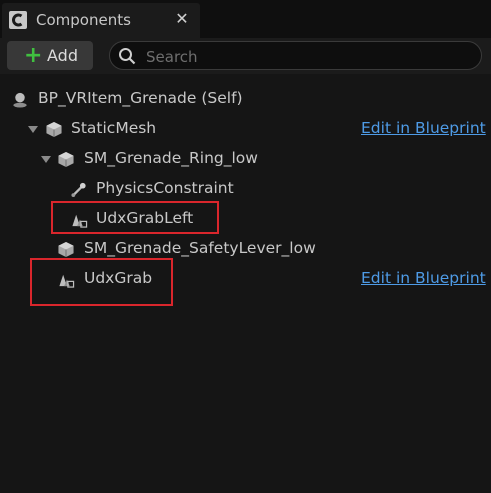  Describe the element at coordinates (135, 217) in the screenshot. I see `highlight-box-udxgrableft` at that location.